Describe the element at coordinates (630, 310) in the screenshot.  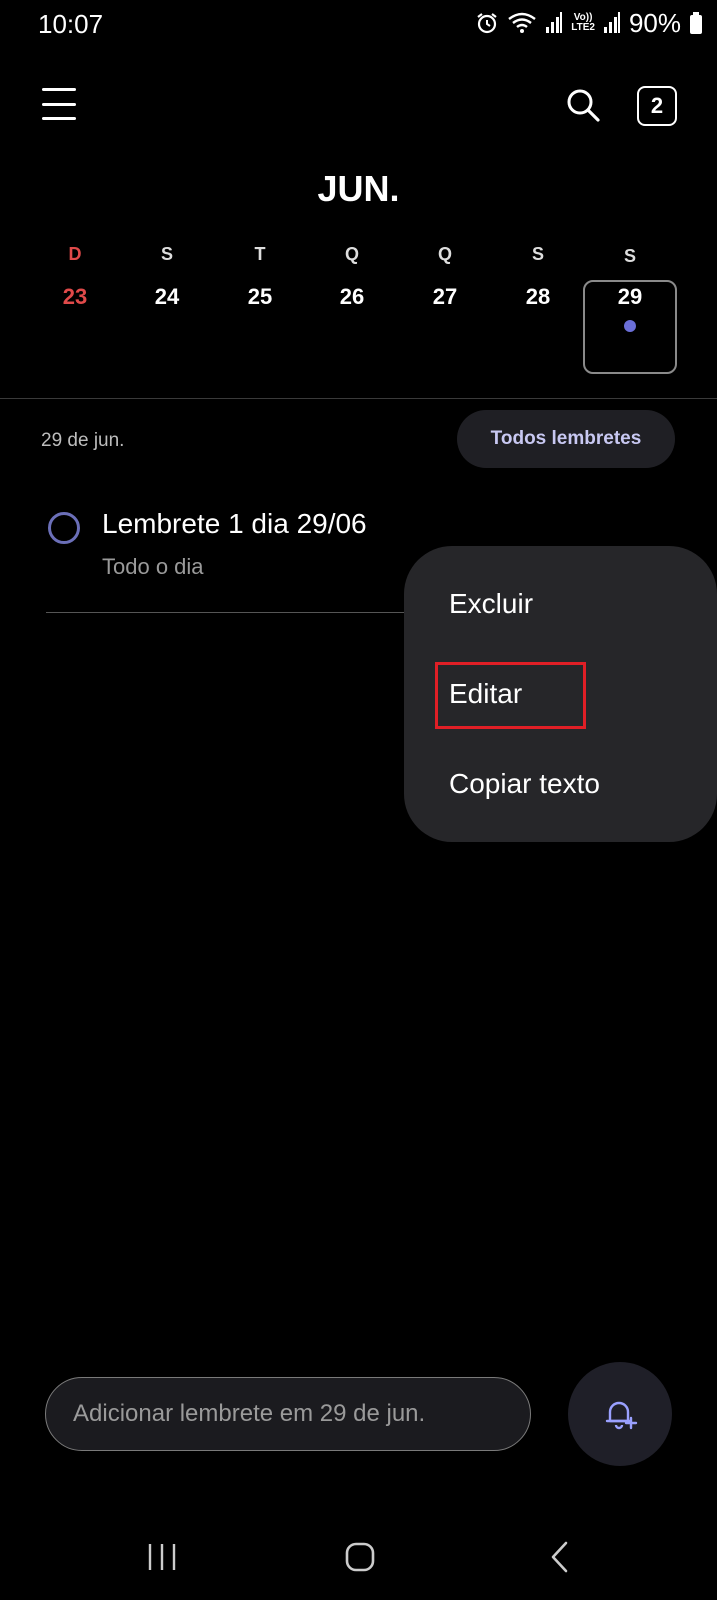
I see `day-29-selected: S 29` at that location.